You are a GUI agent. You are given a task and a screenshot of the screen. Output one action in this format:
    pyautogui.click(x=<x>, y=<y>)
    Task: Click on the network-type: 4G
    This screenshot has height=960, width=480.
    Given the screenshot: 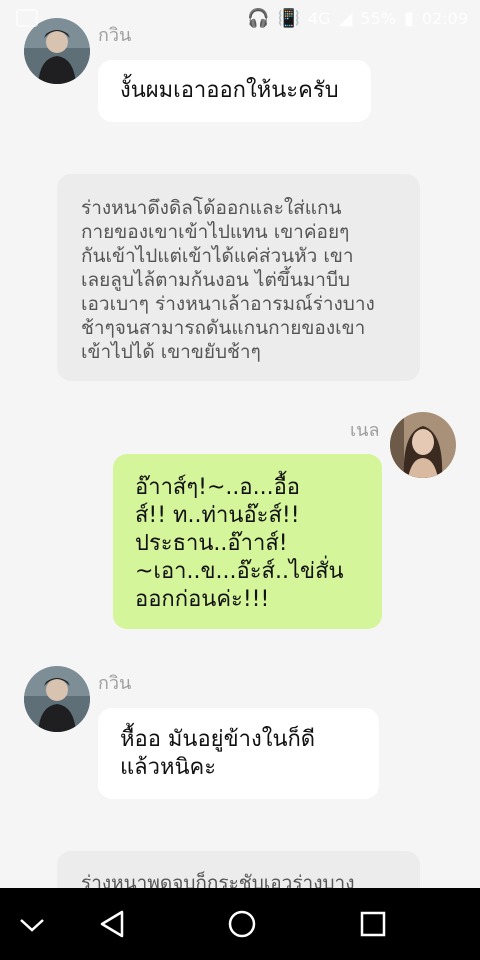 What is the action you would take?
    pyautogui.click(x=319, y=18)
    